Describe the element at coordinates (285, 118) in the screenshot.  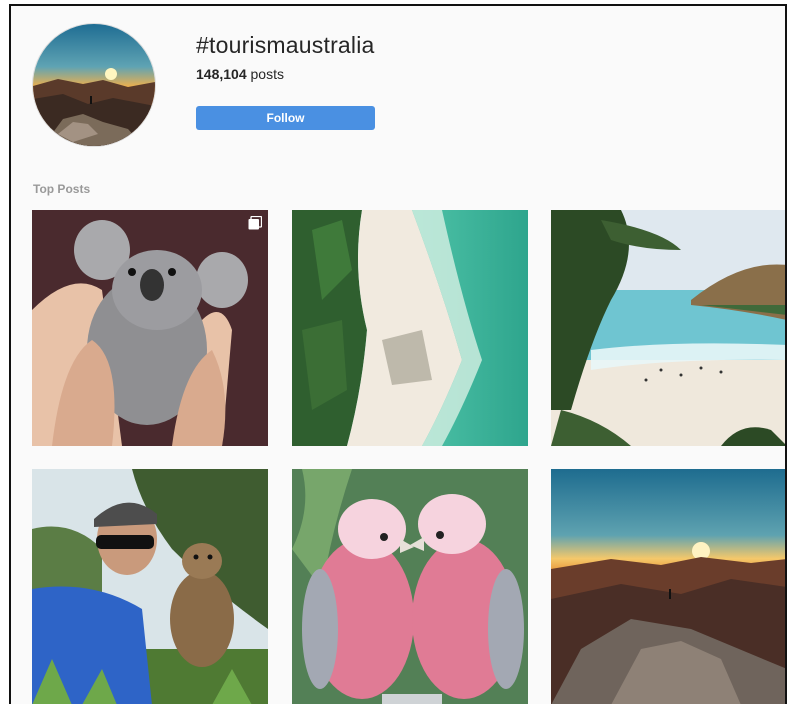
I see `follow-button: Follow` at that location.